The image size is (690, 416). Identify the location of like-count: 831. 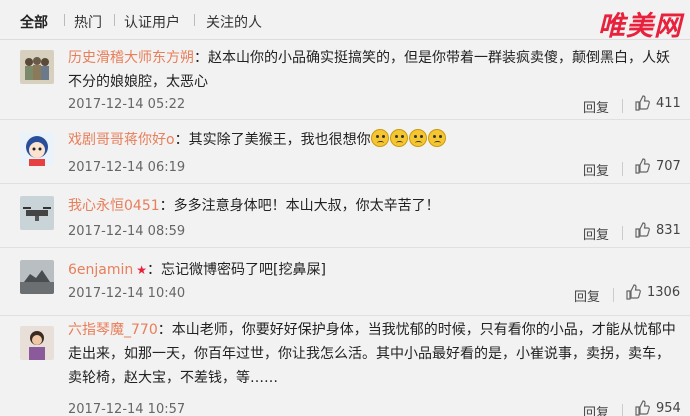
(668, 230).